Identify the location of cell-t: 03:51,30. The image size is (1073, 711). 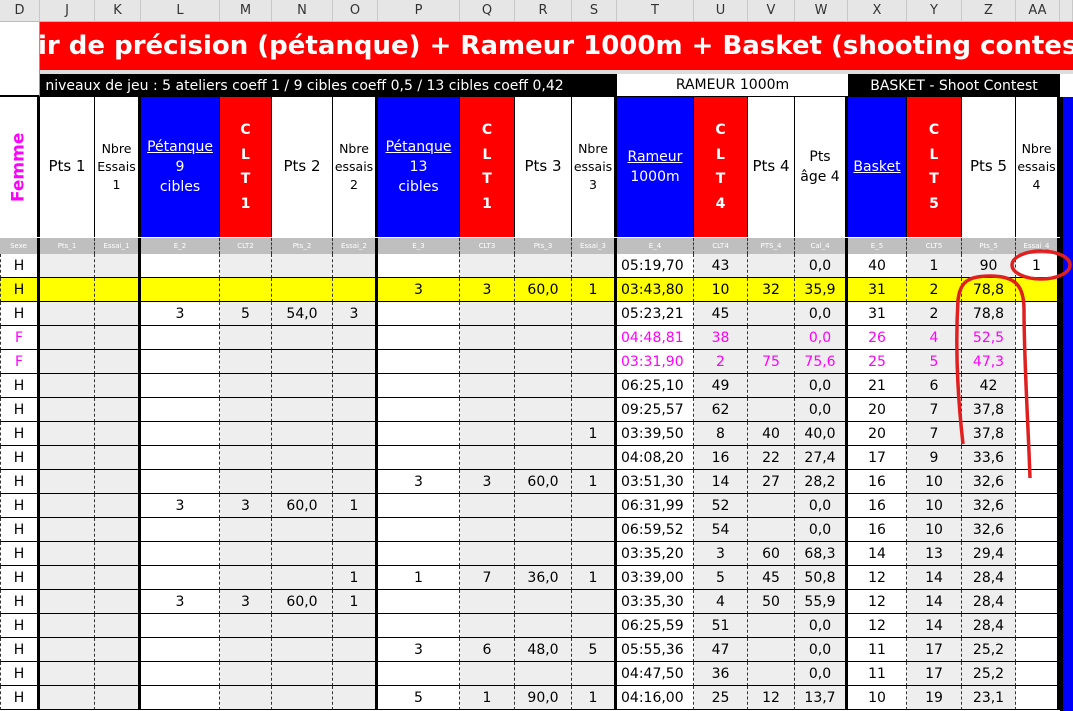
(655, 482).